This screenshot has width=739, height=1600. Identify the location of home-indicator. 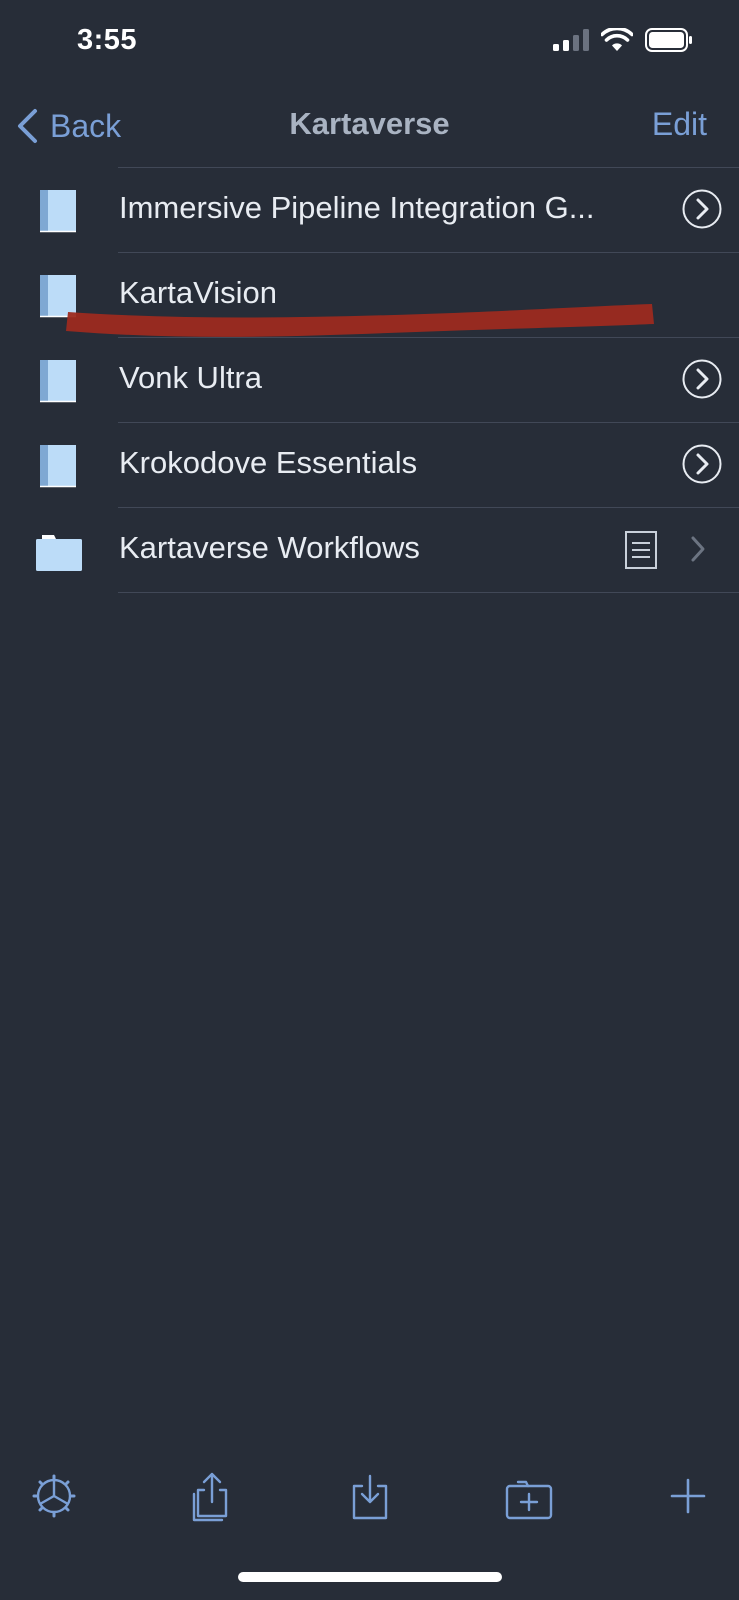
(370, 1577).